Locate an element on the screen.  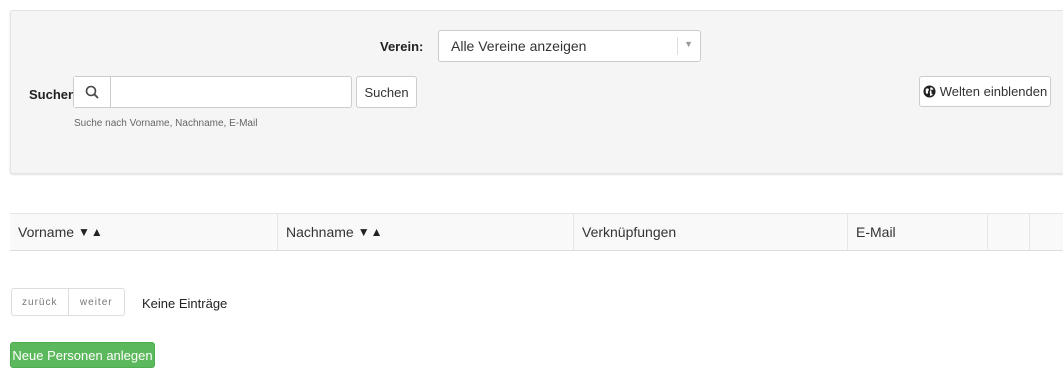
select-divider is located at coordinates (677, 46).